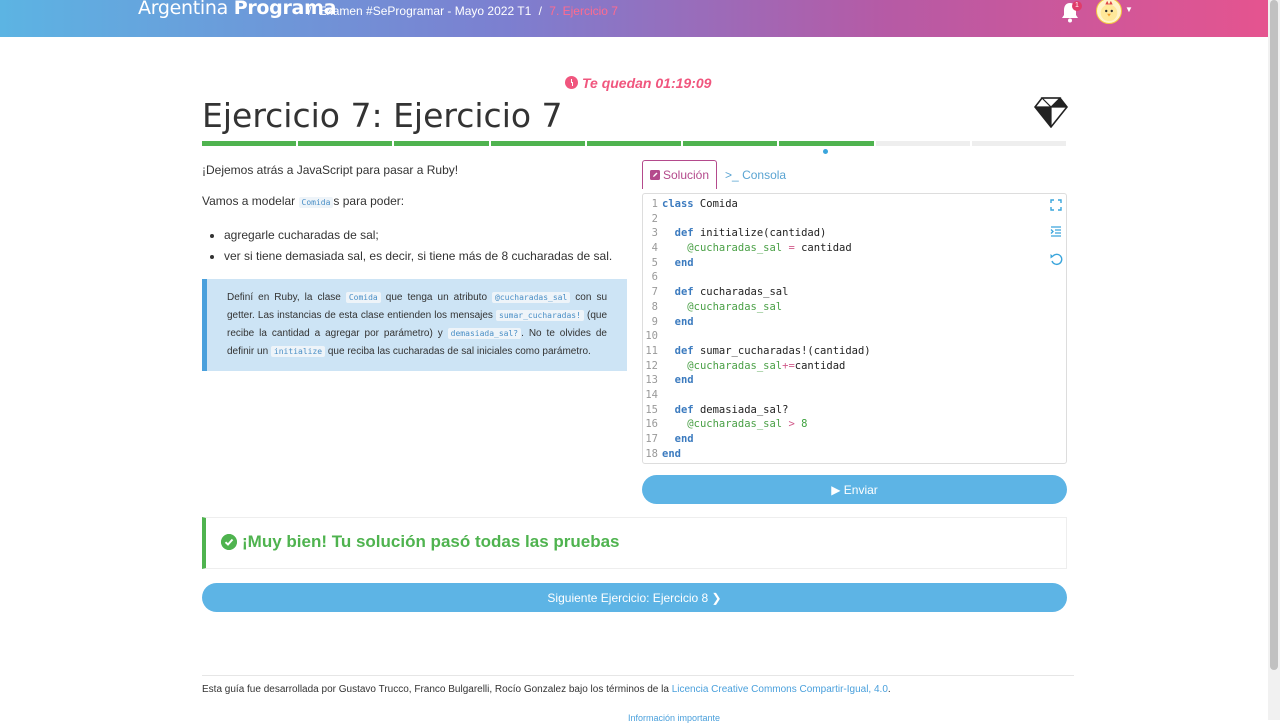 The image size is (1280, 723). I want to click on terminal-icon: >_, so click(732, 175).